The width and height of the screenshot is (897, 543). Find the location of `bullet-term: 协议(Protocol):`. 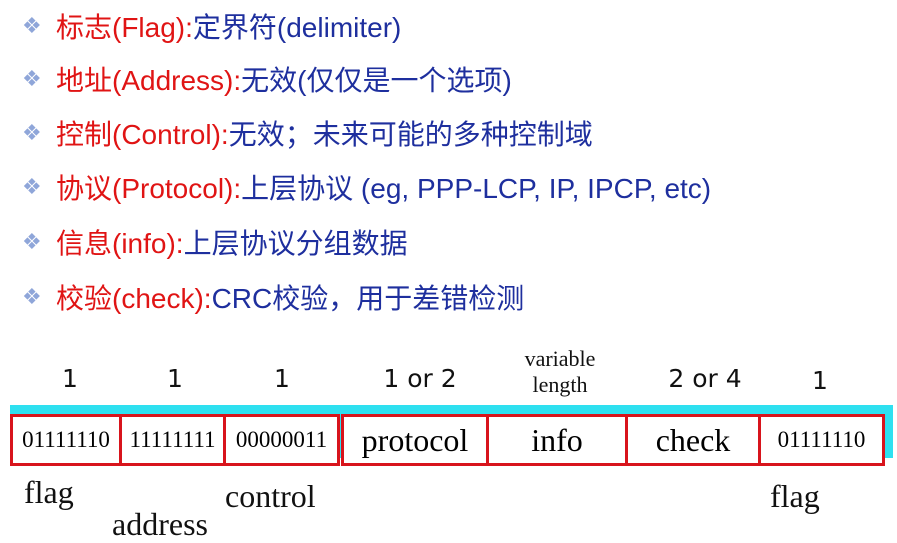

bullet-term: 协议(Protocol): is located at coordinates (149, 188).